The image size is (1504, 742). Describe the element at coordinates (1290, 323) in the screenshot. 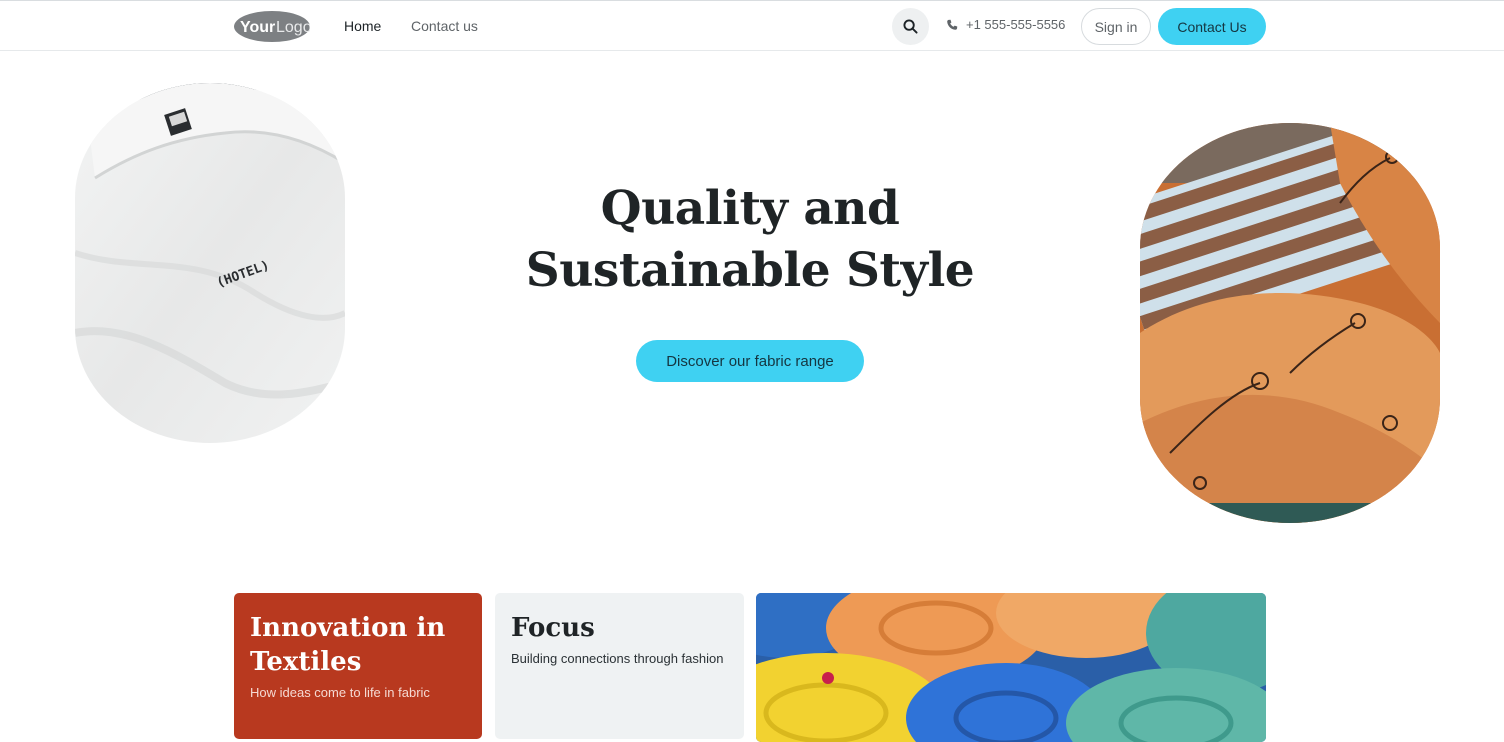

I see `fabrics-image` at that location.